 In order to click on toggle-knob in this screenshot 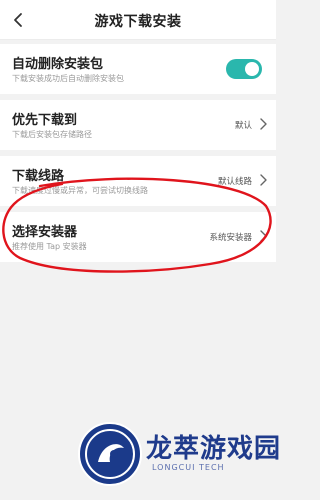, I will do `click(252, 69)`.